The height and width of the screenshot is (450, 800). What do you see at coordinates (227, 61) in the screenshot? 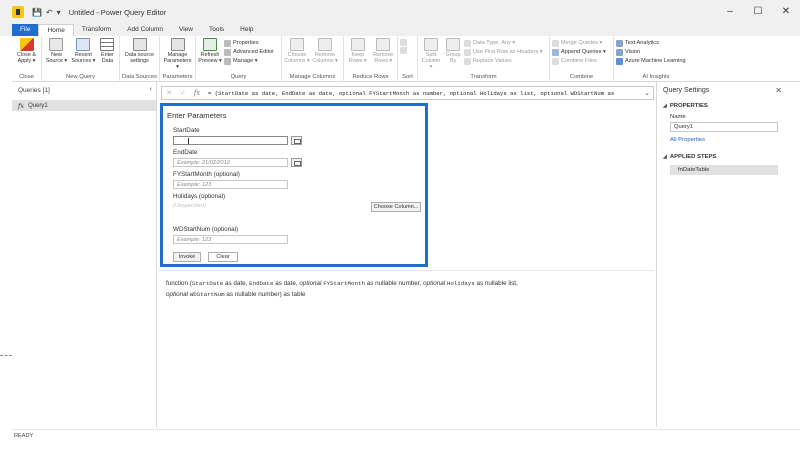
I see `manage-icon` at bounding box center [227, 61].